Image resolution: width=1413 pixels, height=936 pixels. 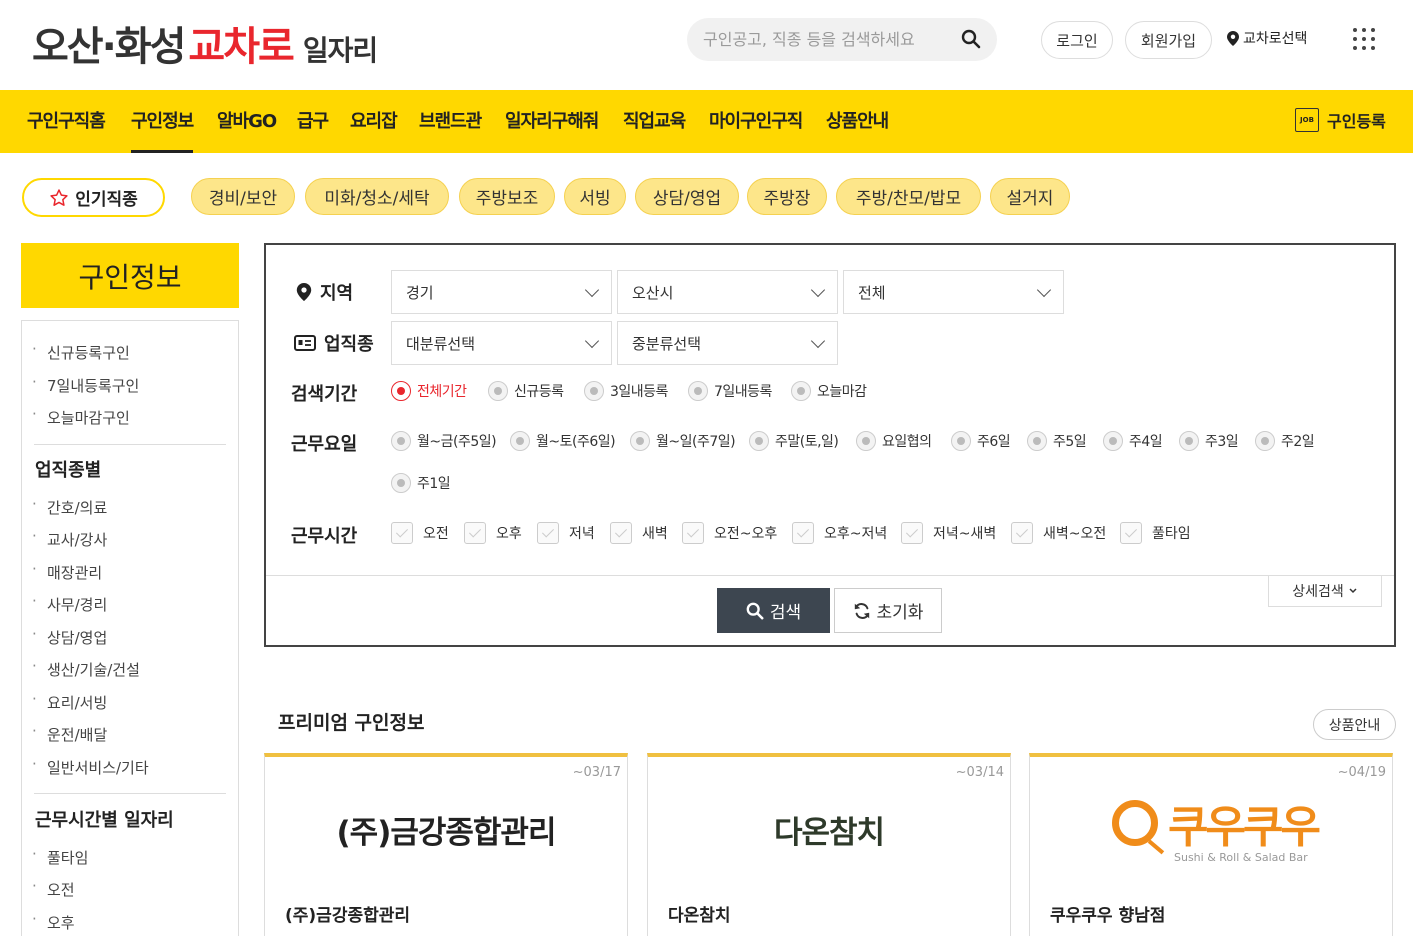 I want to click on detail-search-button: 상세검색, so click(x=1325, y=591).